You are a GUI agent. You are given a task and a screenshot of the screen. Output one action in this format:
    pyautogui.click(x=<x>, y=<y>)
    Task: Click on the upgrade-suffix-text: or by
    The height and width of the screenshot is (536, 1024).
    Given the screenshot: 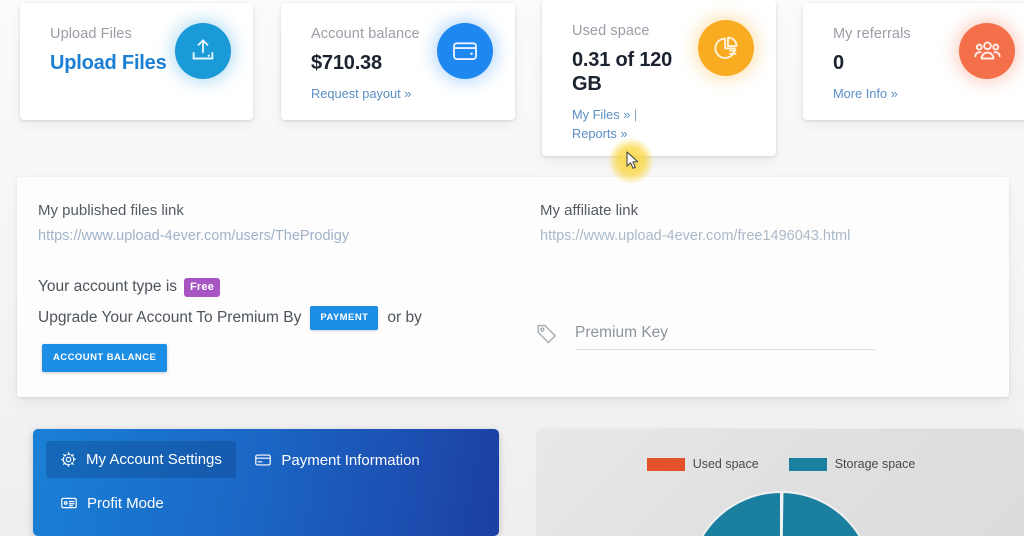 What is the action you would take?
    pyautogui.click(x=404, y=317)
    